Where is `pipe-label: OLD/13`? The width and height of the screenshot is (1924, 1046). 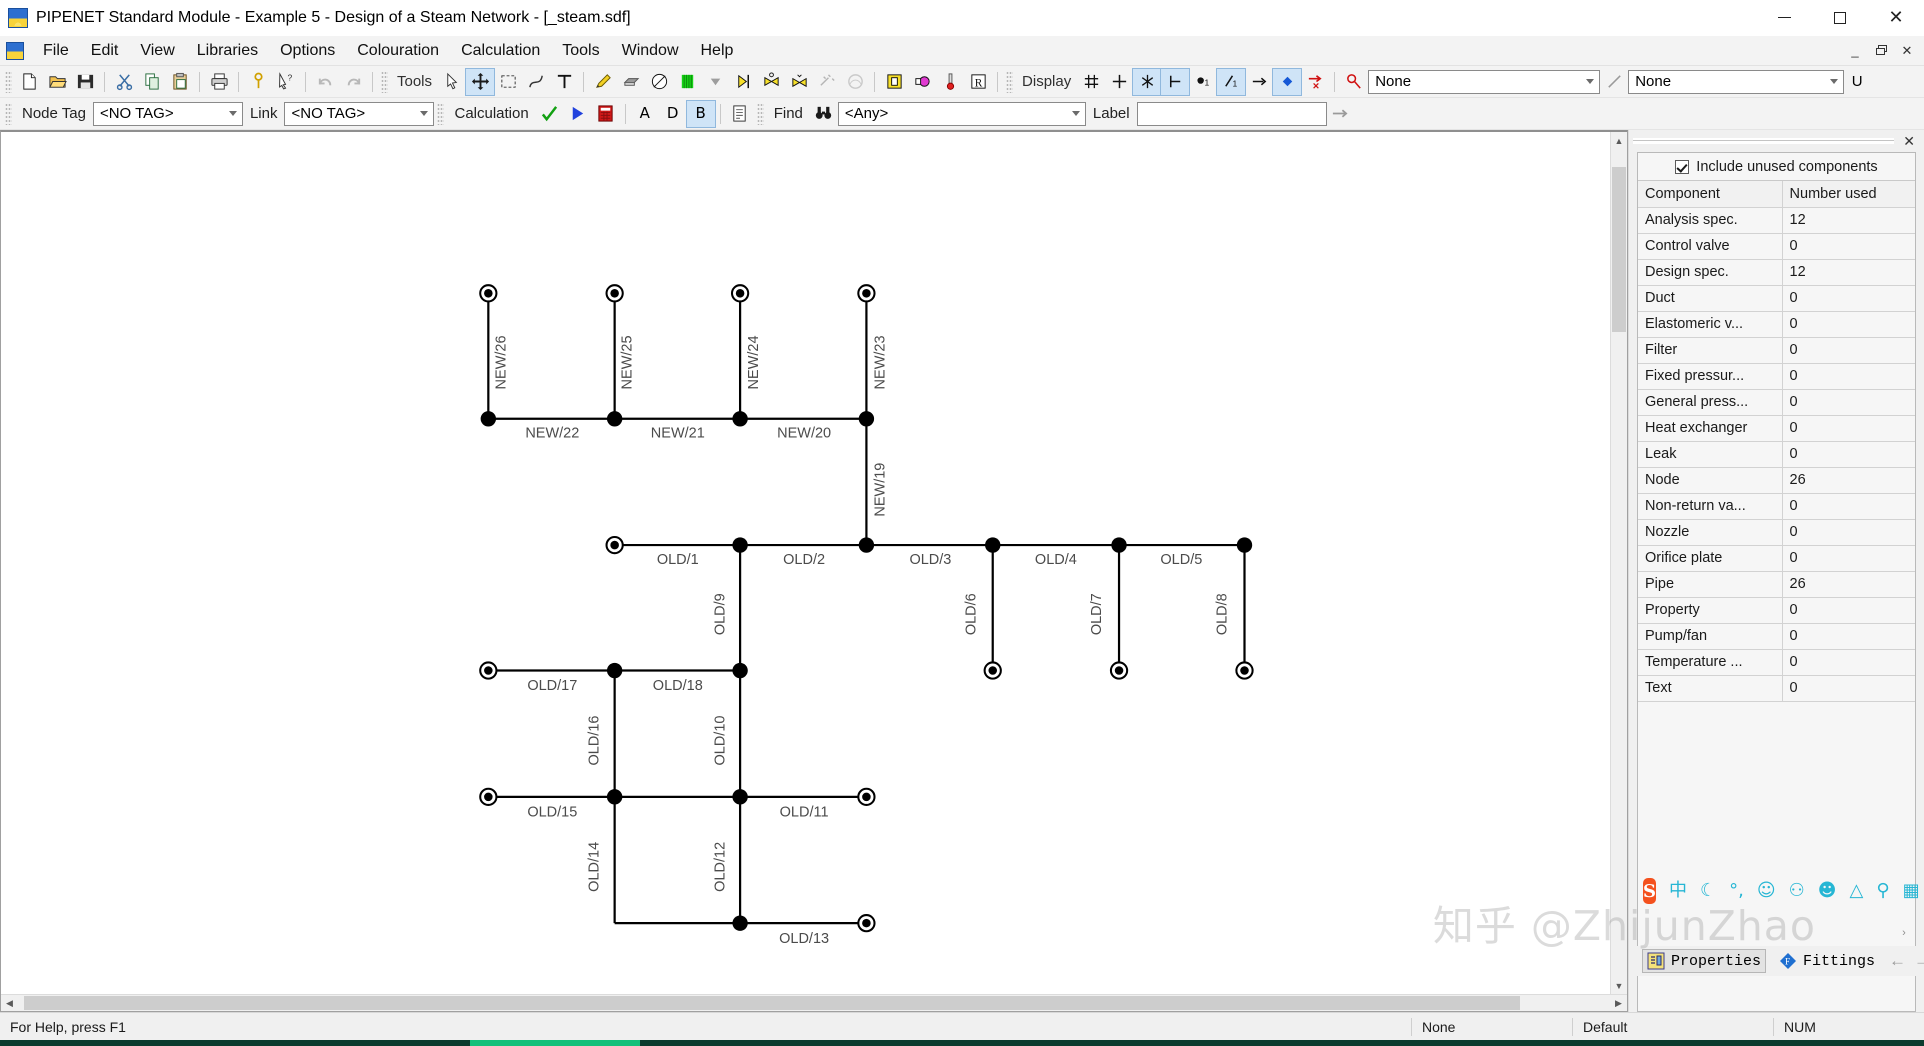 pipe-label: OLD/13 is located at coordinates (804, 939).